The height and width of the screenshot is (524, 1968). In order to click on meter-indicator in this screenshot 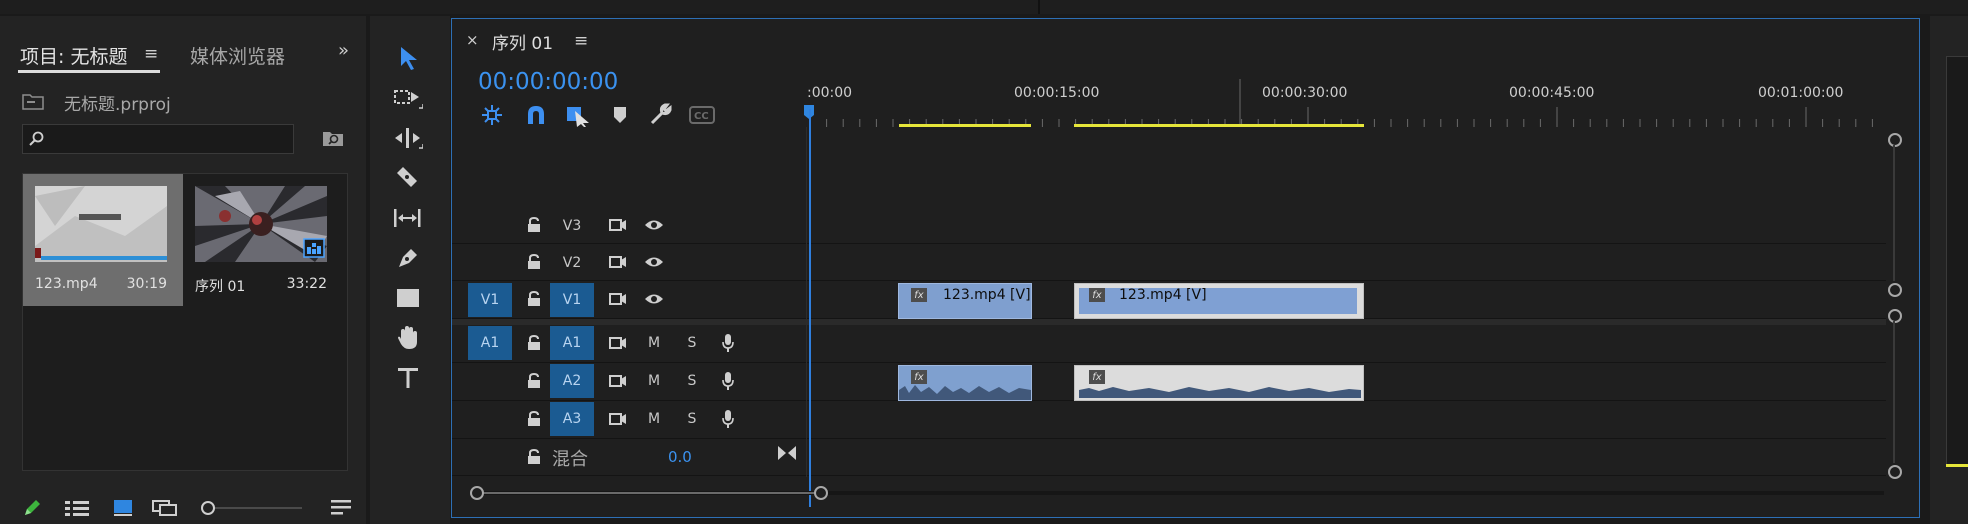, I will do `click(1957, 465)`.